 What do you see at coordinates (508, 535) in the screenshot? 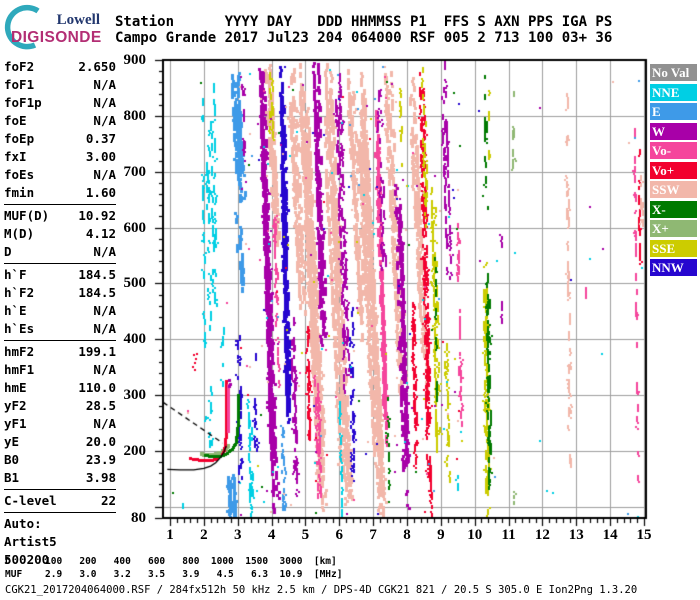
I see `x-tick-label: 11` at bounding box center [508, 535].